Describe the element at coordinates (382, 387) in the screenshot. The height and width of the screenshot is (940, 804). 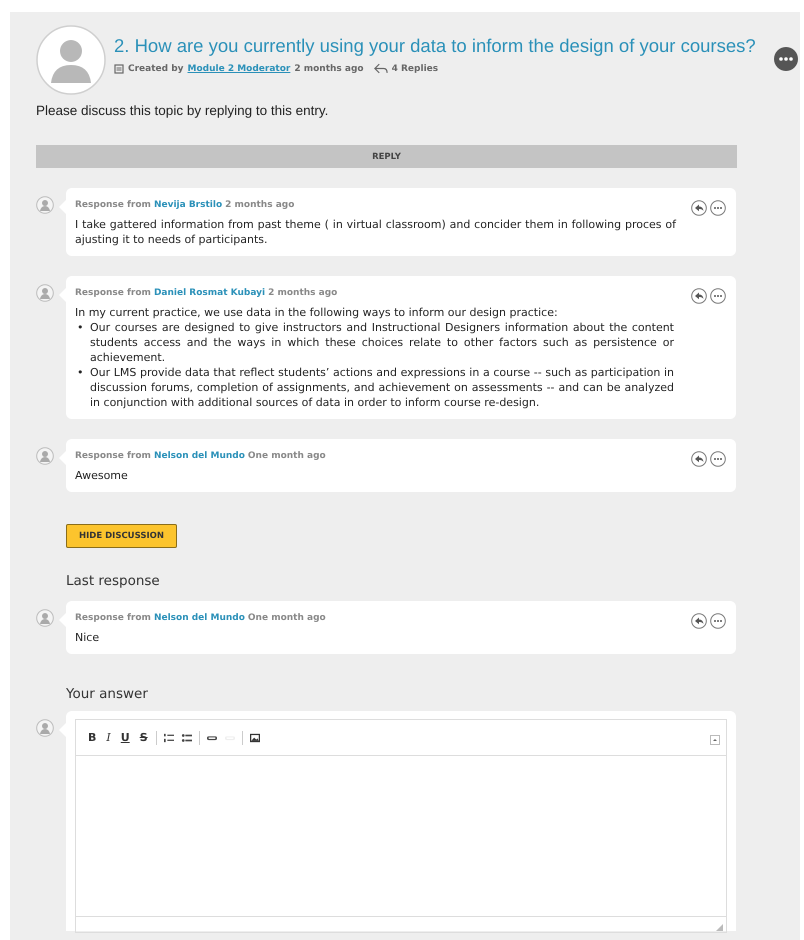
I see `list-item: Our LMS provide data that reflect students’ actions and expressions in a course -- such as participation in discussion forums, completion of assignments, and achievement on assessments -- and can be analyzed in conjunction with additional sources of data in order to inform course re-design.` at that location.